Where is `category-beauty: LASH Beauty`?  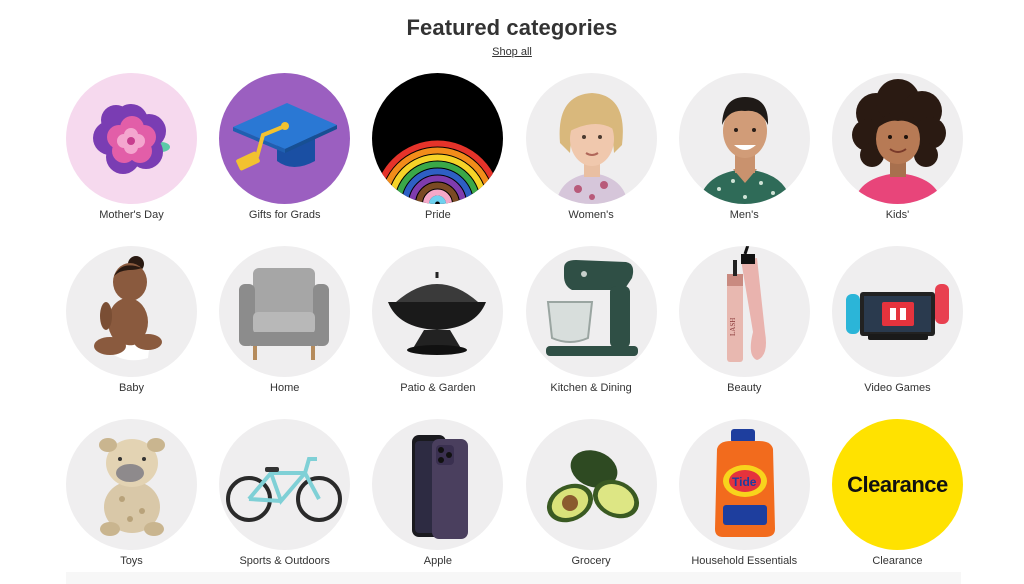
category-beauty: LASH Beauty is located at coordinates (744, 320).